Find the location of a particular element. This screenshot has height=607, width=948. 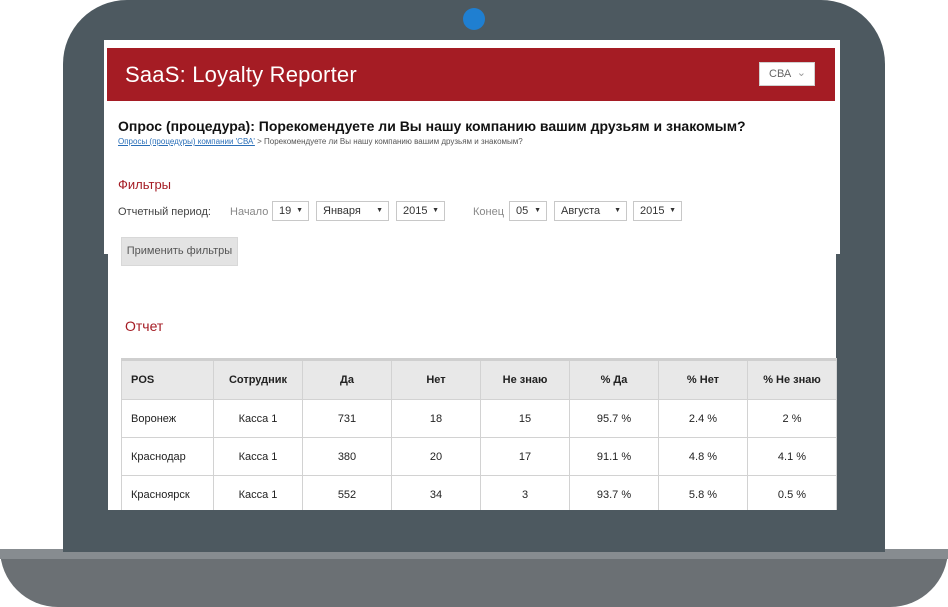

cell-pct-yes: 95.7 % is located at coordinates (614, 418).